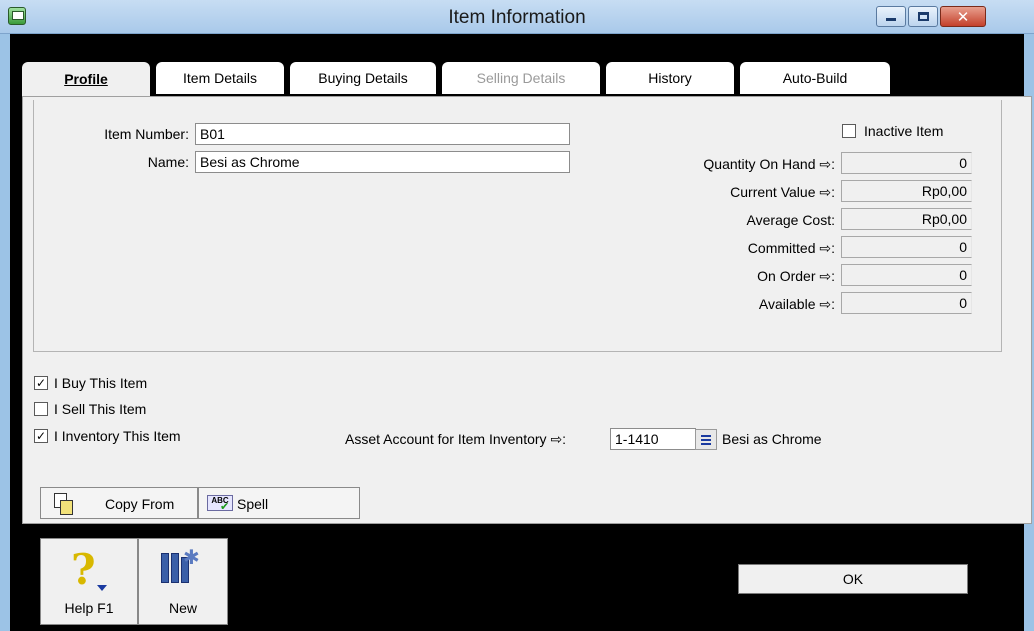 This screenshot has height=631, width=1034. I want to click on tab-label: Profile, so click(86, 79).